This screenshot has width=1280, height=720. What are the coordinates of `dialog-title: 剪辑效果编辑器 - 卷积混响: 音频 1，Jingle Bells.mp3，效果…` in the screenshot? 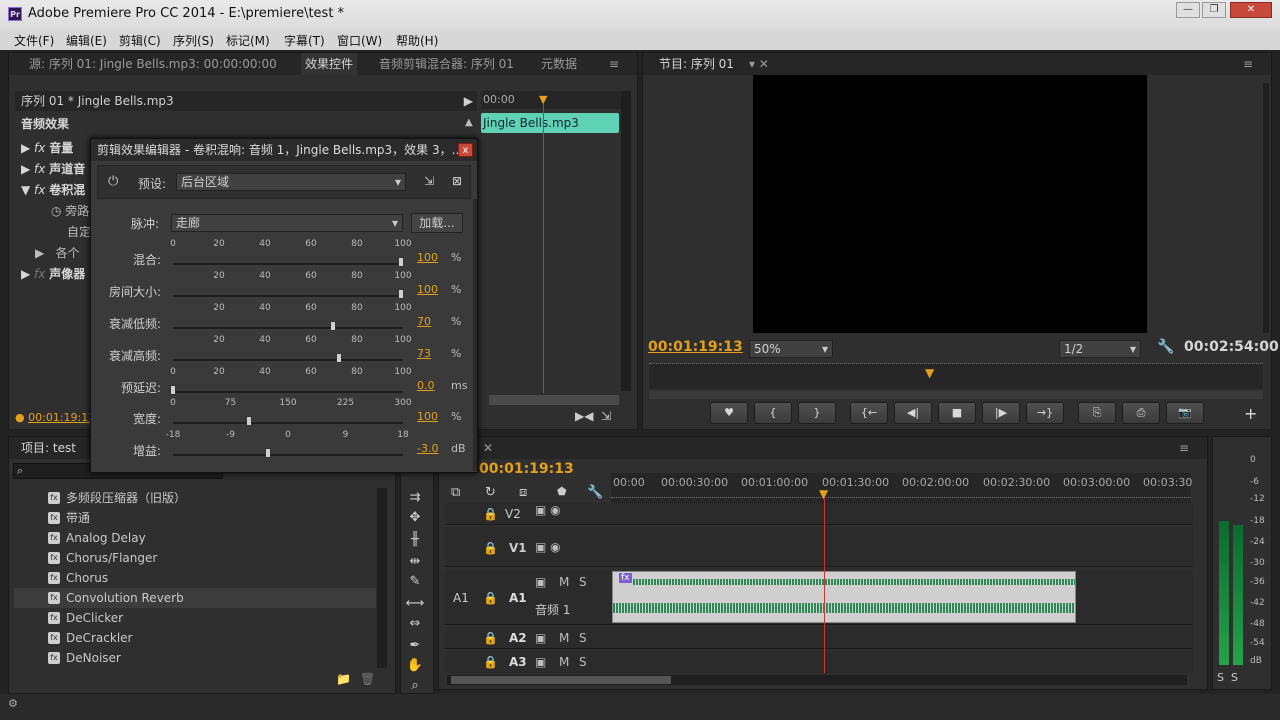 It's located at (284, 150).